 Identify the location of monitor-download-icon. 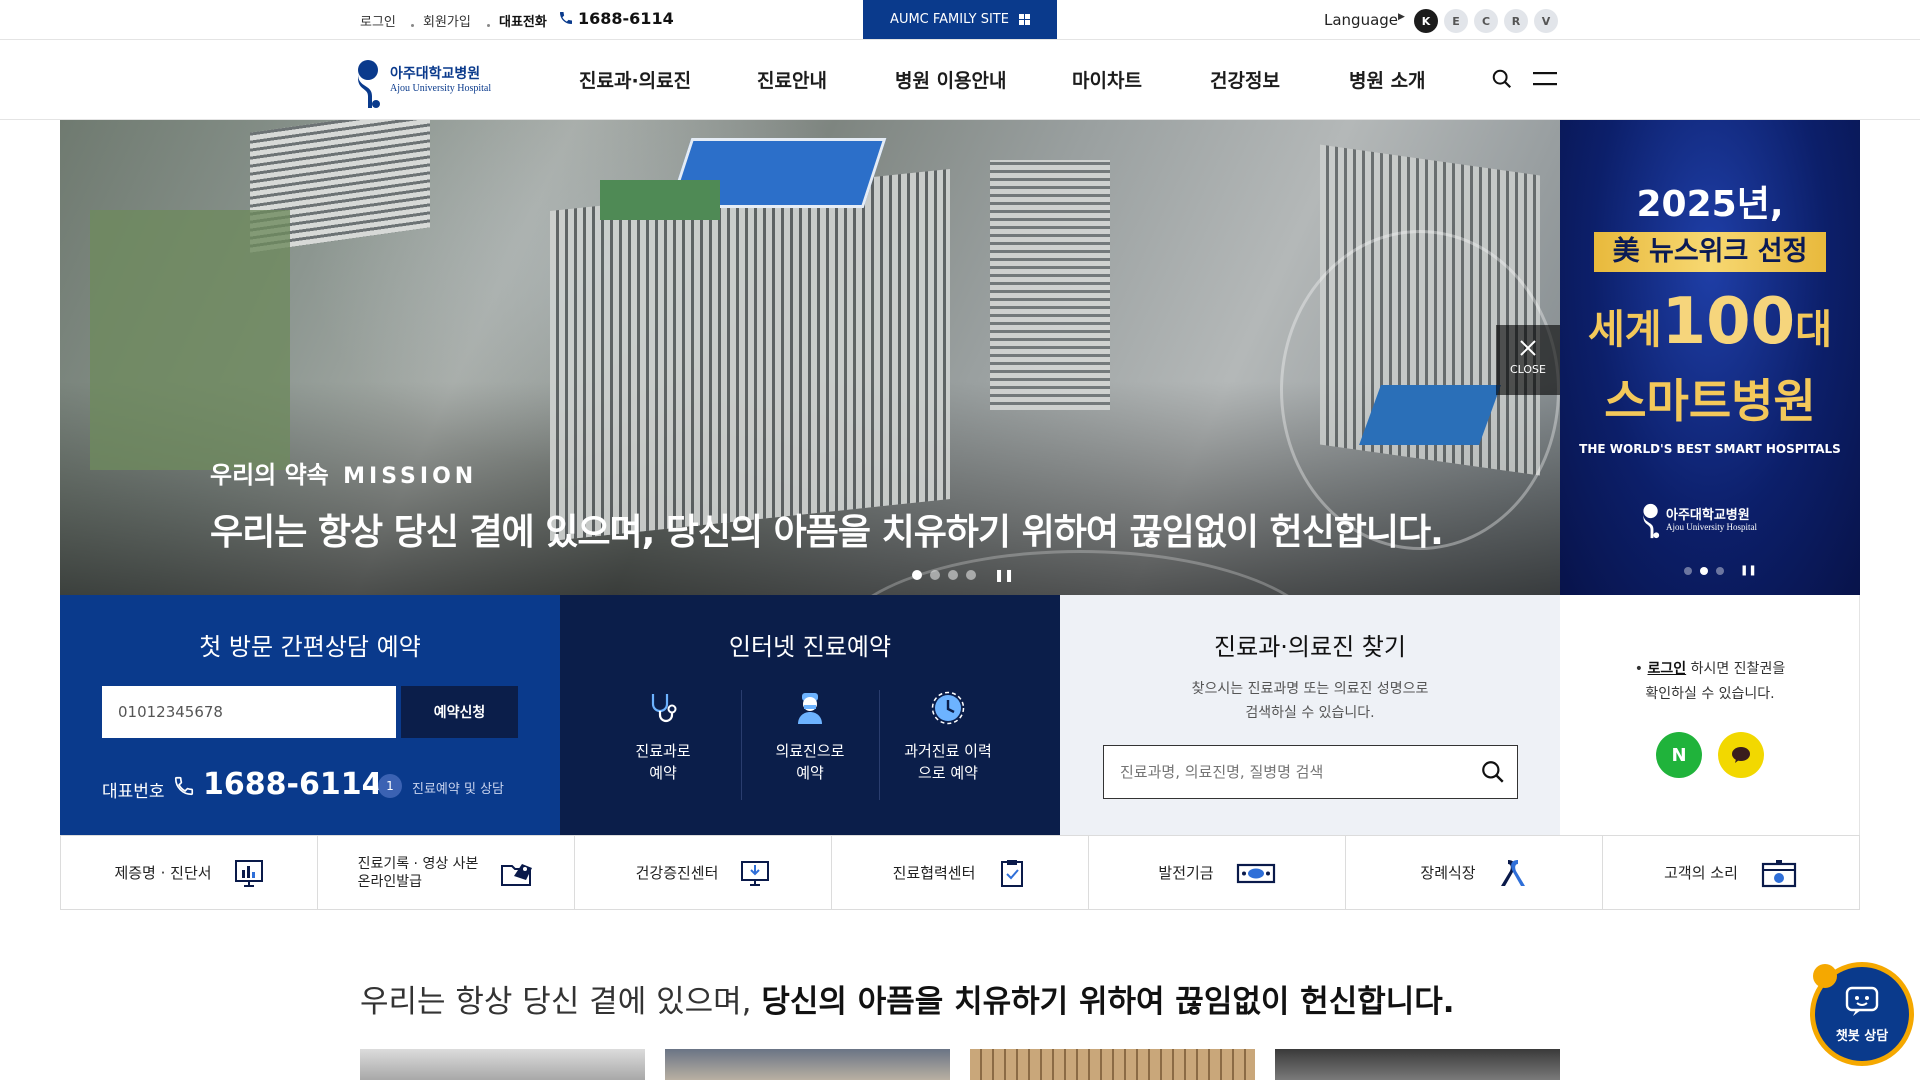
(755, 873).